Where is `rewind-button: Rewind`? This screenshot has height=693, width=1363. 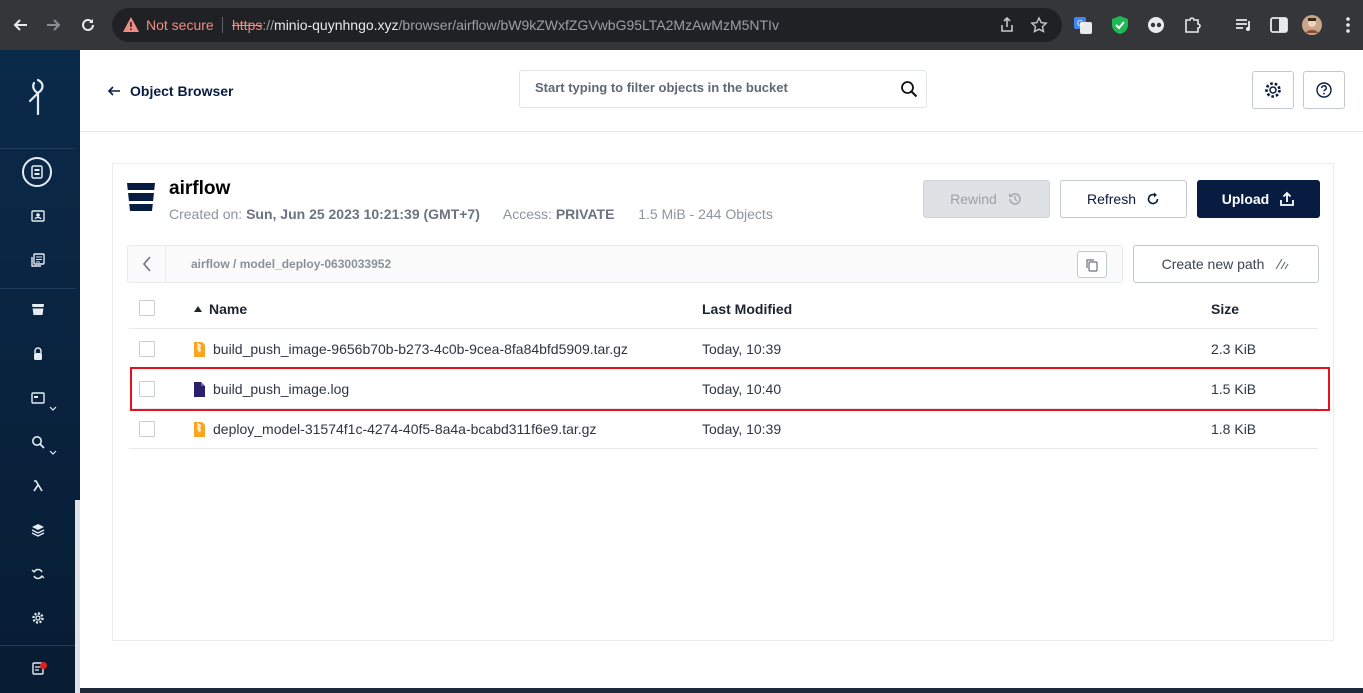 rewind-button: Rewind is located at coordinates (986, 199).